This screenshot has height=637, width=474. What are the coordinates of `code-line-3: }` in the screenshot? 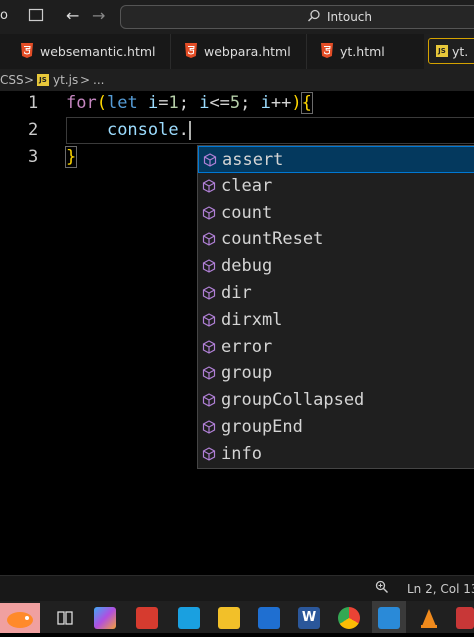 It's located at (71, 157).